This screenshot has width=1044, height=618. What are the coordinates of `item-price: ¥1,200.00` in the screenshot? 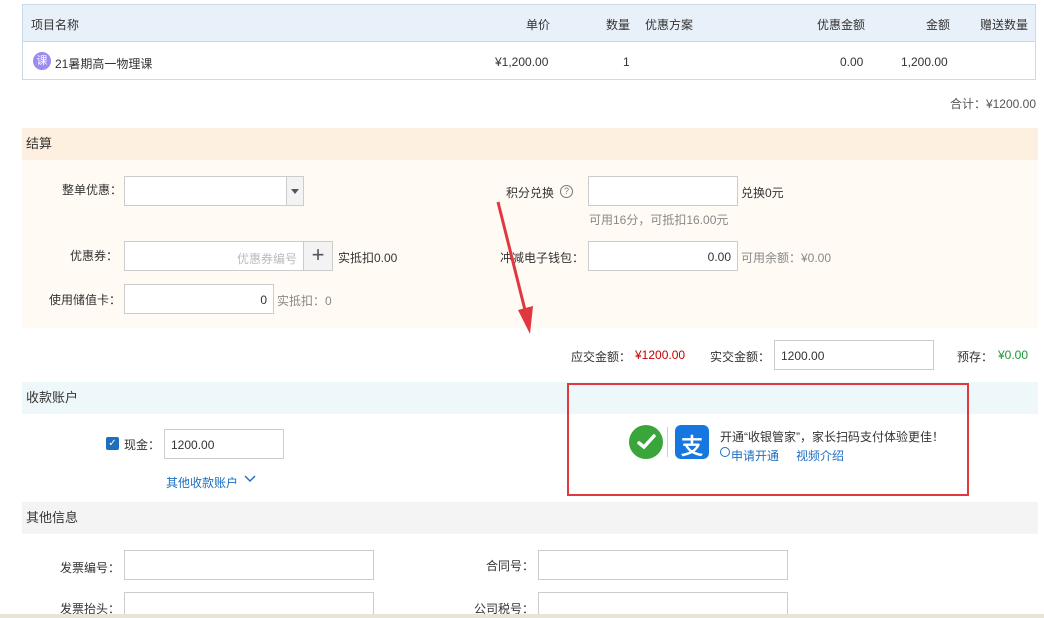 It's located at (522, 62).